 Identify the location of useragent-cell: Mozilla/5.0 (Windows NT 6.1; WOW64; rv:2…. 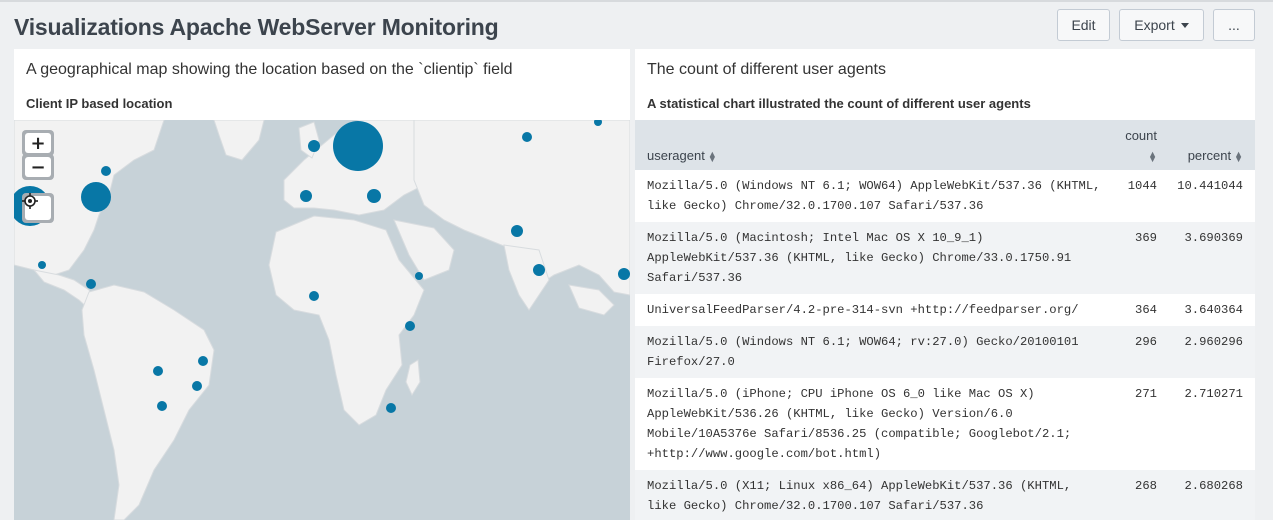
(863, 352).